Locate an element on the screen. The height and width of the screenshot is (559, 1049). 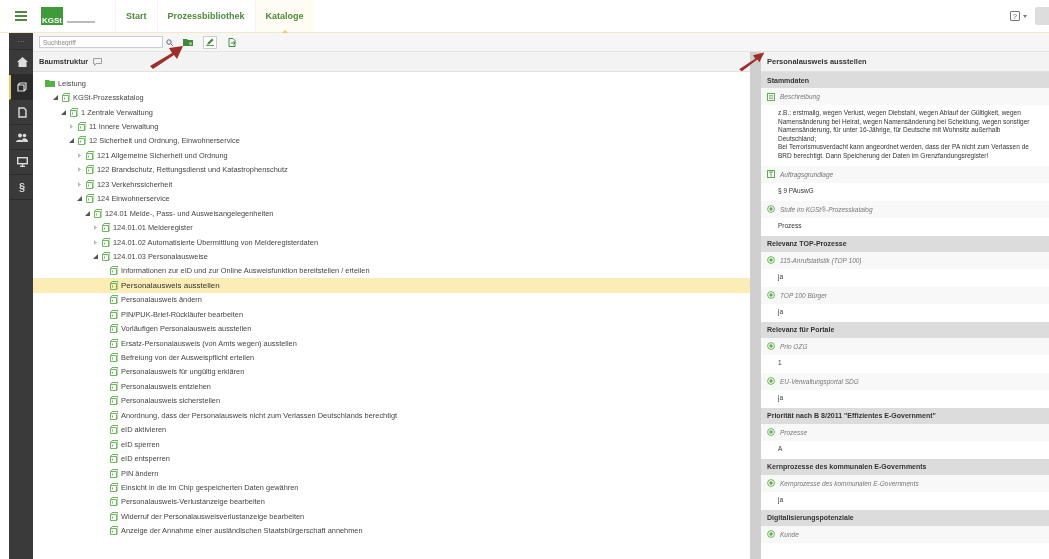
nav-tab: Kataloge is located at coordinates (284, 16).